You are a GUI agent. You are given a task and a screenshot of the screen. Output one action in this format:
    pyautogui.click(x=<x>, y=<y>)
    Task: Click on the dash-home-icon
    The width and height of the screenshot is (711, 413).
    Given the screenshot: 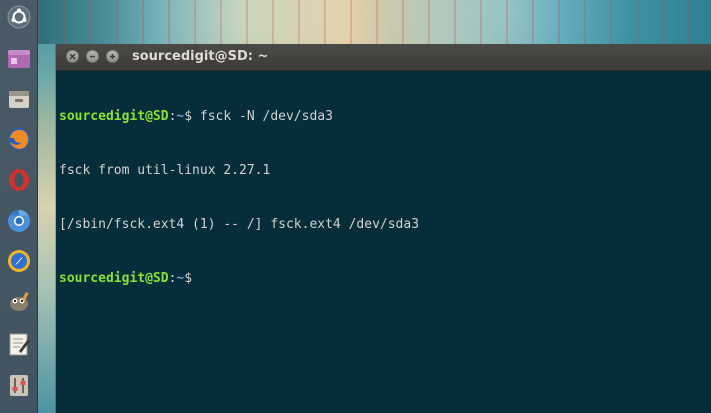 What is the action you would take?
    pyautogui.click(x=19, y=17)
    